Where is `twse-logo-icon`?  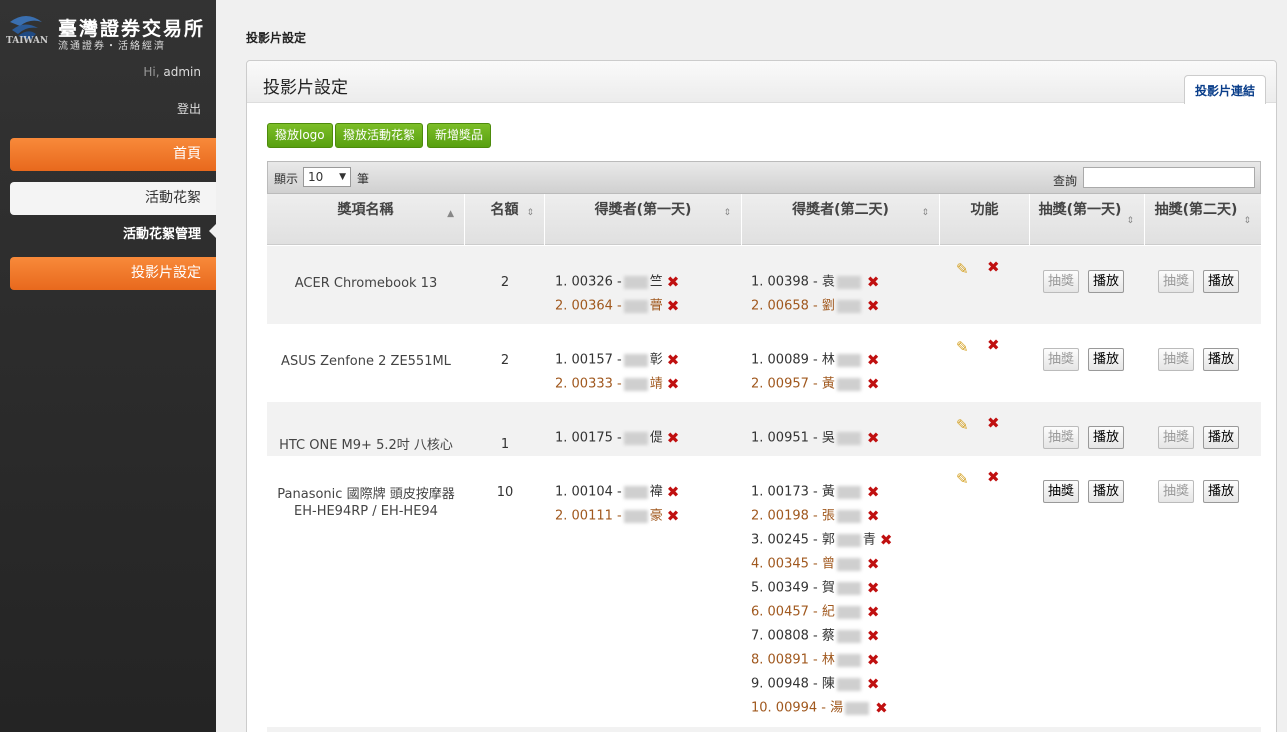 twse-logo-icon is located at coordinates (26, 28).